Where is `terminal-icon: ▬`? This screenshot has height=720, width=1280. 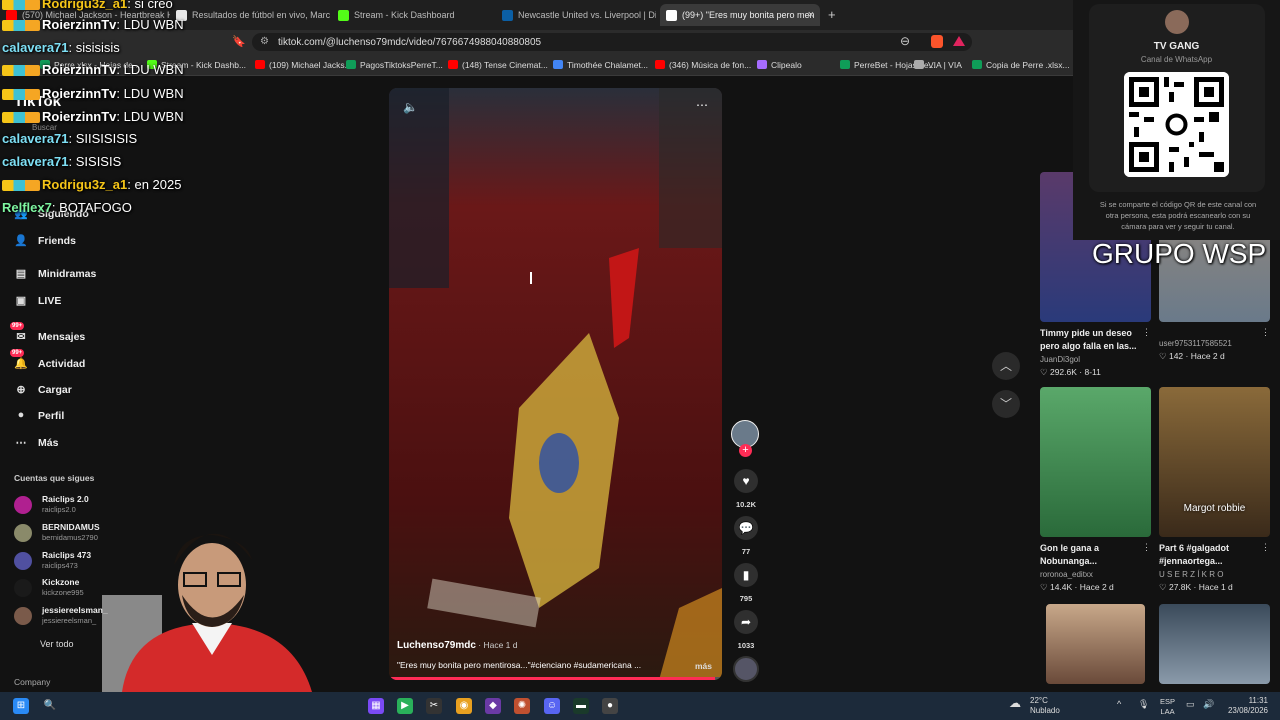 terminal-icon: ▬ is located at coordinates (581, 706).